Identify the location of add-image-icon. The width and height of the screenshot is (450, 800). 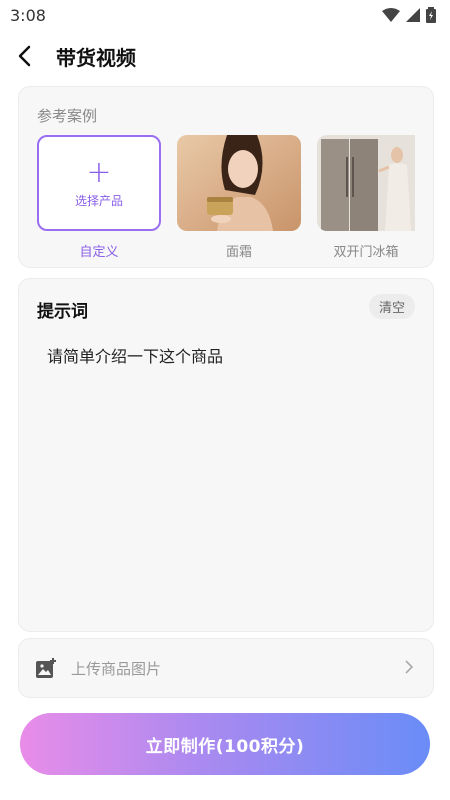
(46, 668).